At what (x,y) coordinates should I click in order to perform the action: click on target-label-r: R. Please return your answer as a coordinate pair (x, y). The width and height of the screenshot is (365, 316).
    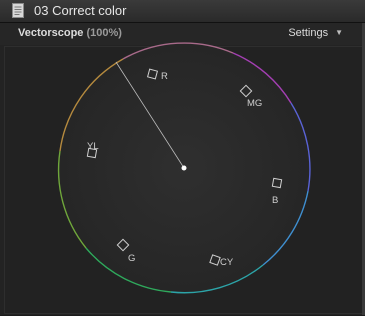
    Looking at the image, I should click on (164, 76).